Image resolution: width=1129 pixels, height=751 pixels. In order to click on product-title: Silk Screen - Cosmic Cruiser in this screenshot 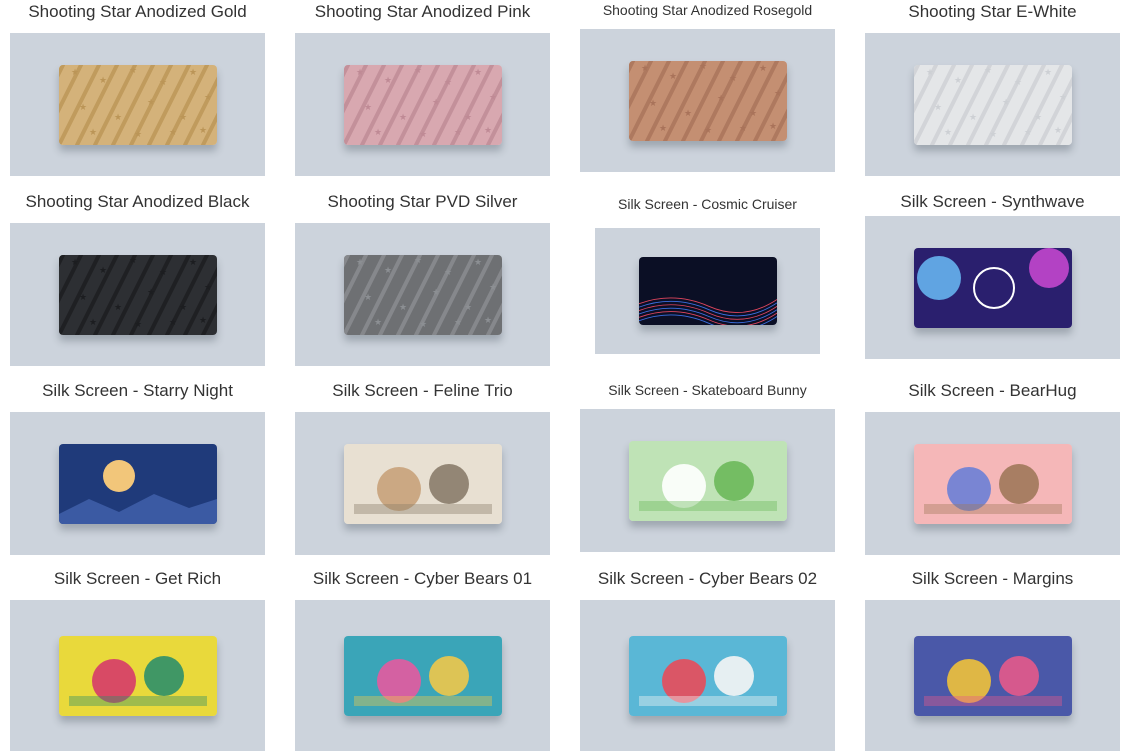, I will do `click(707, 204)`.